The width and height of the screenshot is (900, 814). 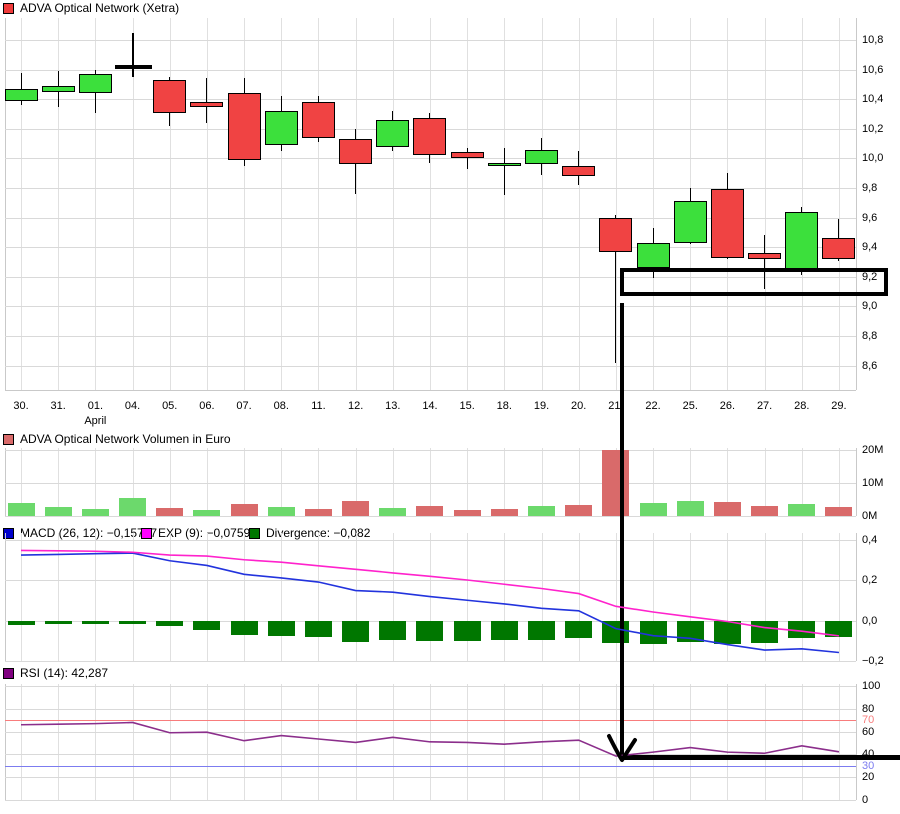 I want to click on x-axis-date-label: 15., so click(x=467, y=406).